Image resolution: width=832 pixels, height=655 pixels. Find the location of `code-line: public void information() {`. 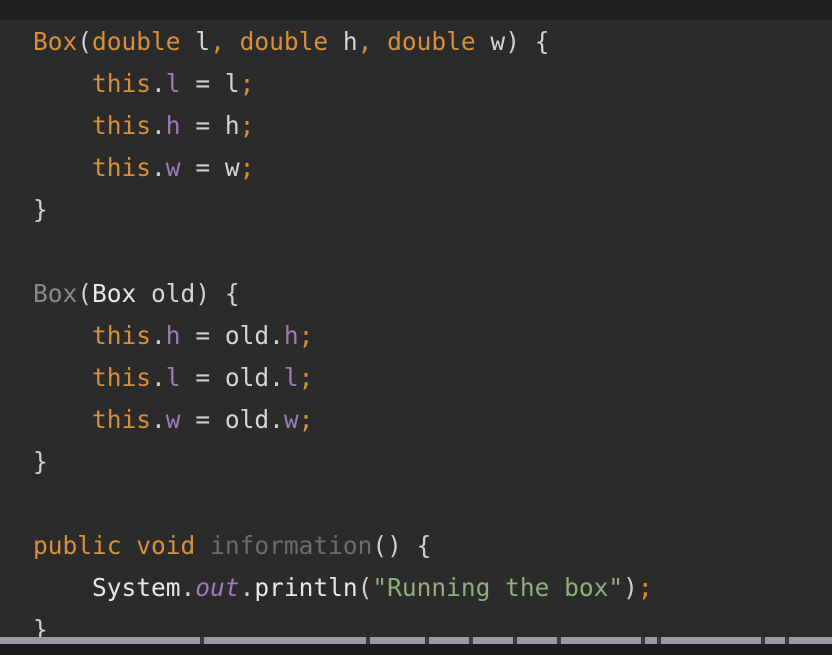

code-line: public void information() { is located at coordinates (343, 546).